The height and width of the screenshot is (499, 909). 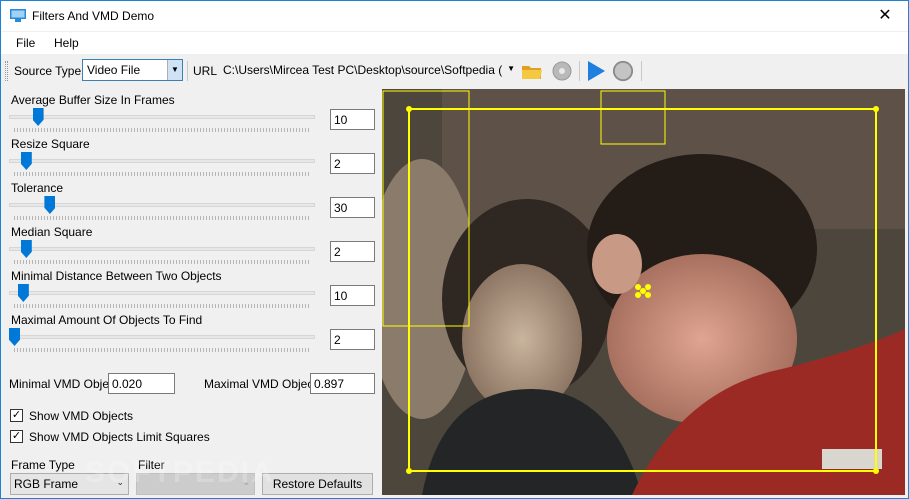 I want to click on url-label: URL, so click(x=205, y=71).